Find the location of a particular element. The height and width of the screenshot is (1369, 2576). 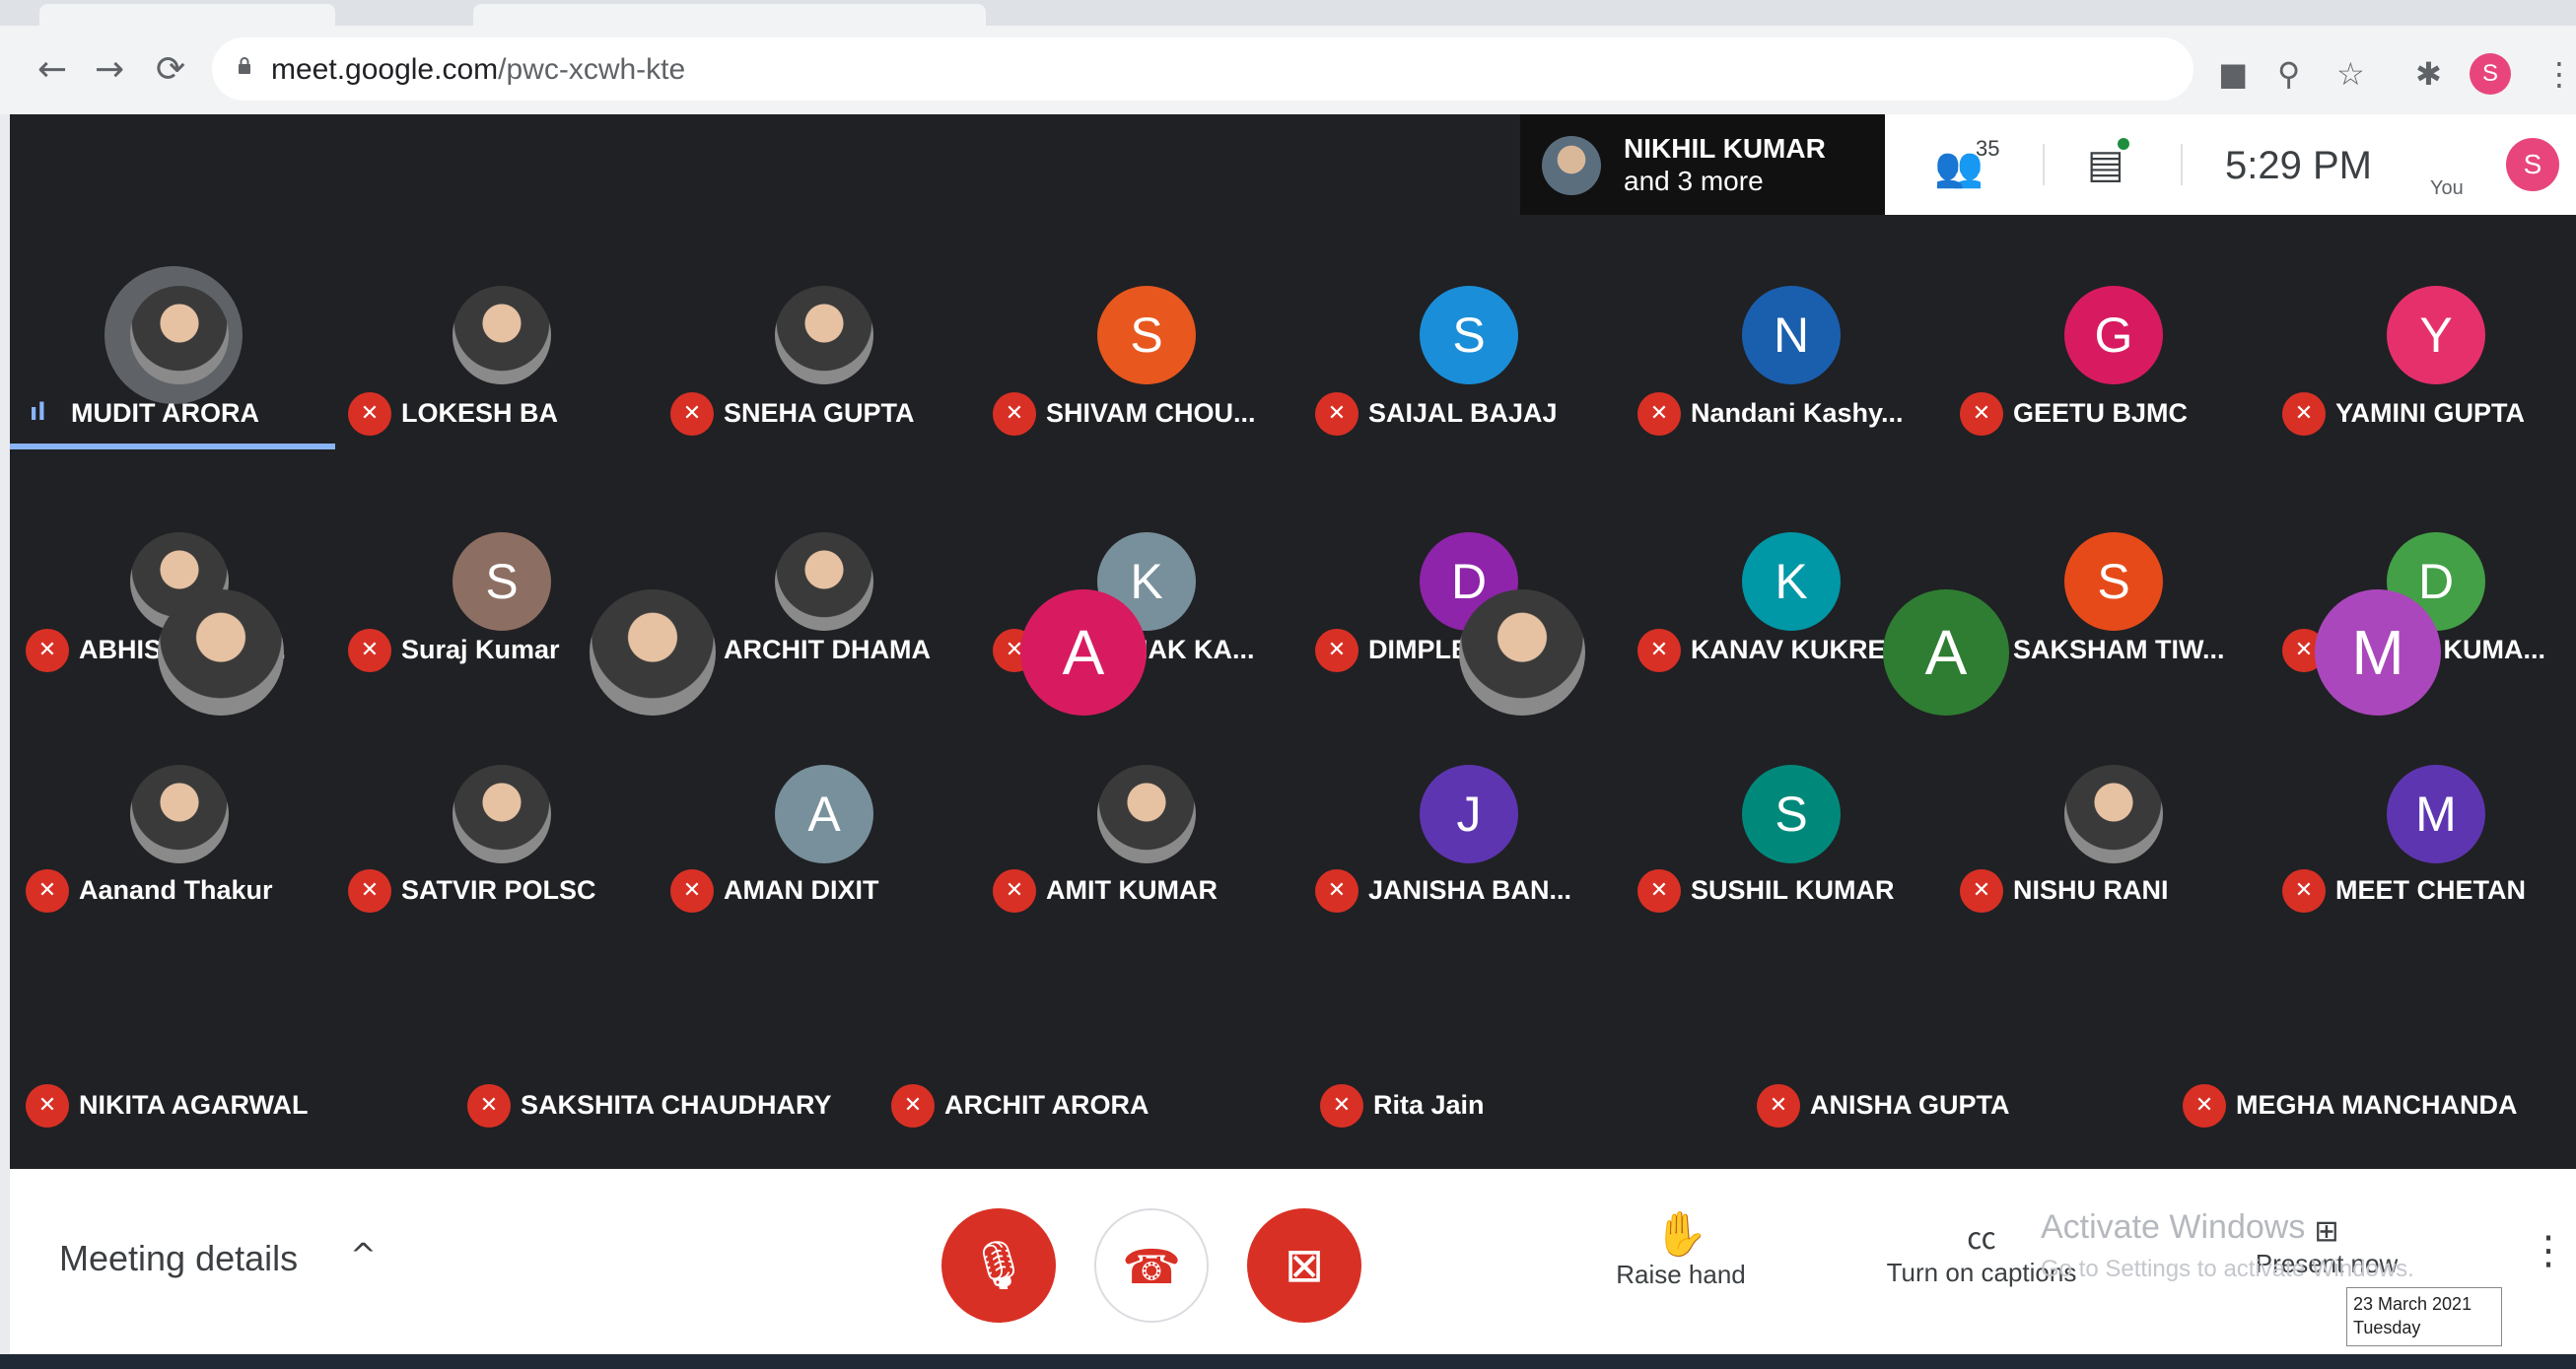

participant-name: MEGHA MANCHANDA is located at coordinates (2377, 1105).